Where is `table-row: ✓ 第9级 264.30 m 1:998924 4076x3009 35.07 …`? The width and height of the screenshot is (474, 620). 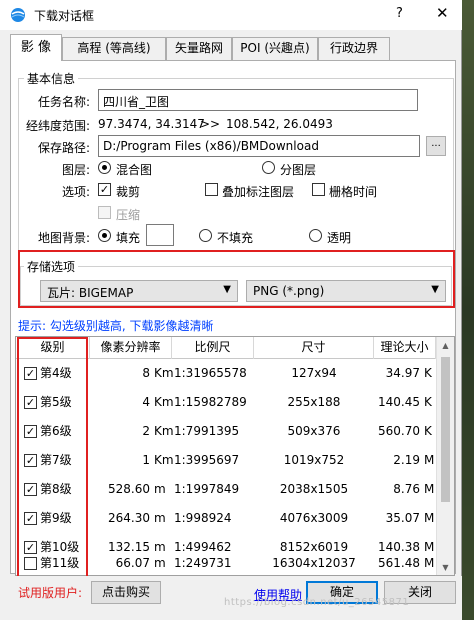
table-row: ✓ 第9级 264.30 m 1:998924 4076x3009 35.07 … is located at coordinates (226, 518).